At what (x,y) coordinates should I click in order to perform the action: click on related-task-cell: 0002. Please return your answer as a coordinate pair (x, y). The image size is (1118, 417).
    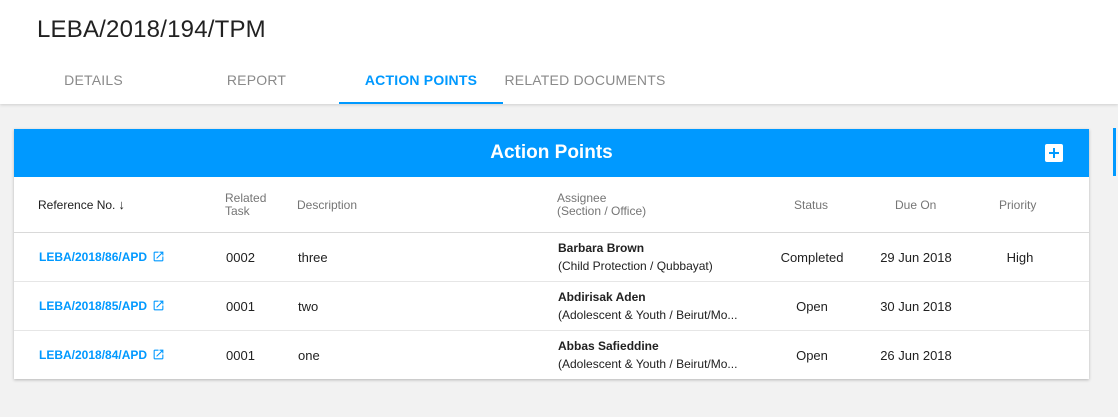
    Looking at the image, I should click on (240, 257).